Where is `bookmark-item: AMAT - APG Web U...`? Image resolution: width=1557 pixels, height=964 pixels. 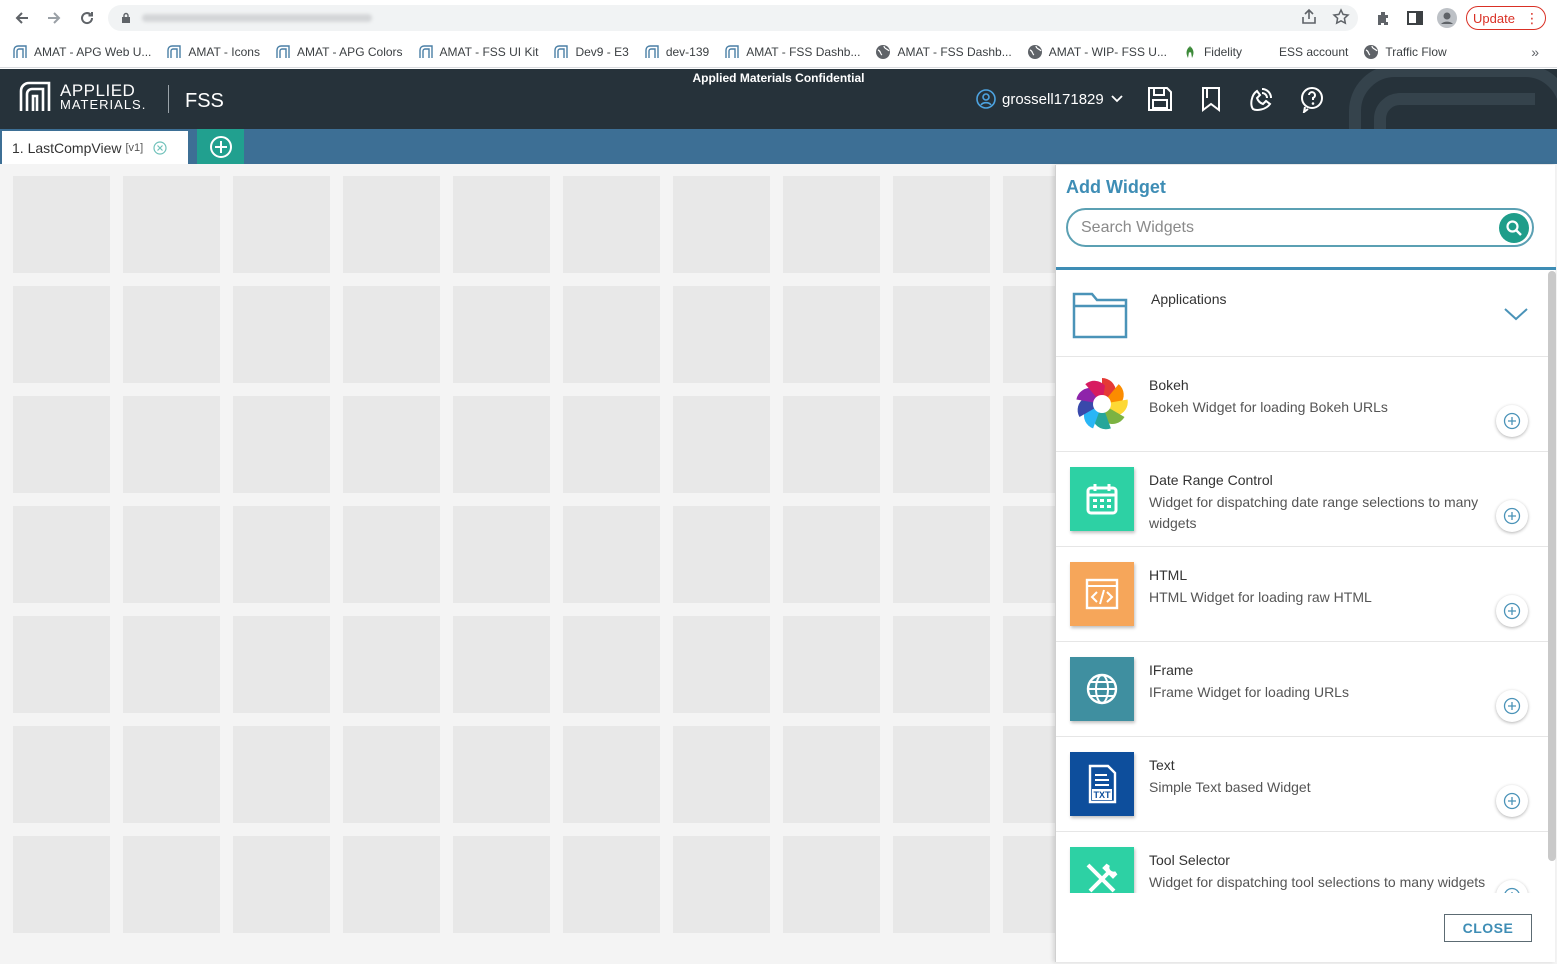 bookmark-item: AMAT - APG Web U... is located at coordinates (81, 52).